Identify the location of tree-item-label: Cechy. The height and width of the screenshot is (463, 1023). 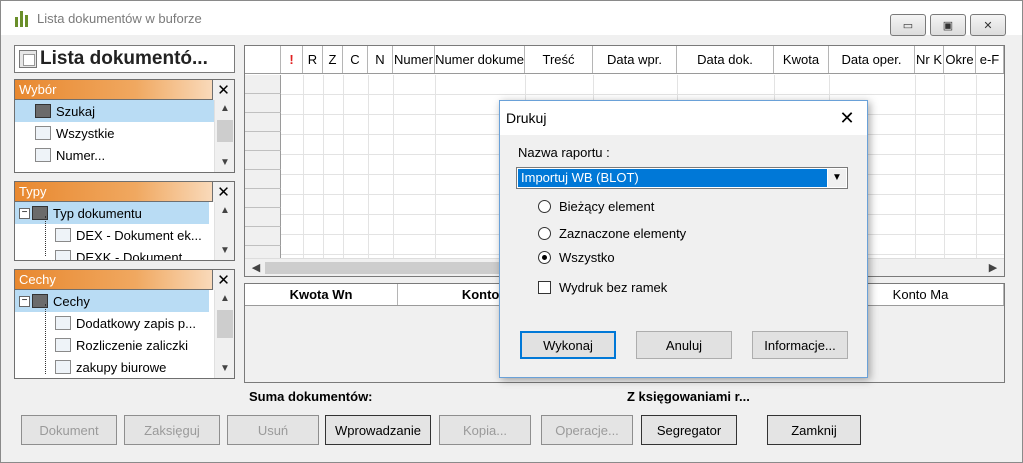
(71, 301).